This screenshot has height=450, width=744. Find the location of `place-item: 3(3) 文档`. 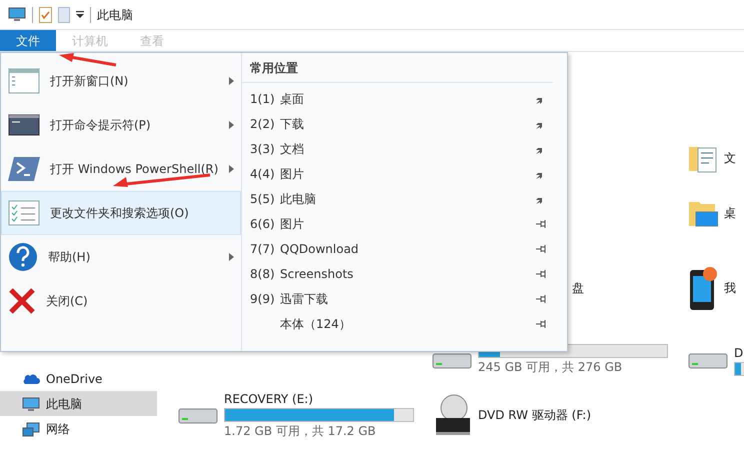

place-item: 3(3) 文档 is located at coordinates (397, 148).